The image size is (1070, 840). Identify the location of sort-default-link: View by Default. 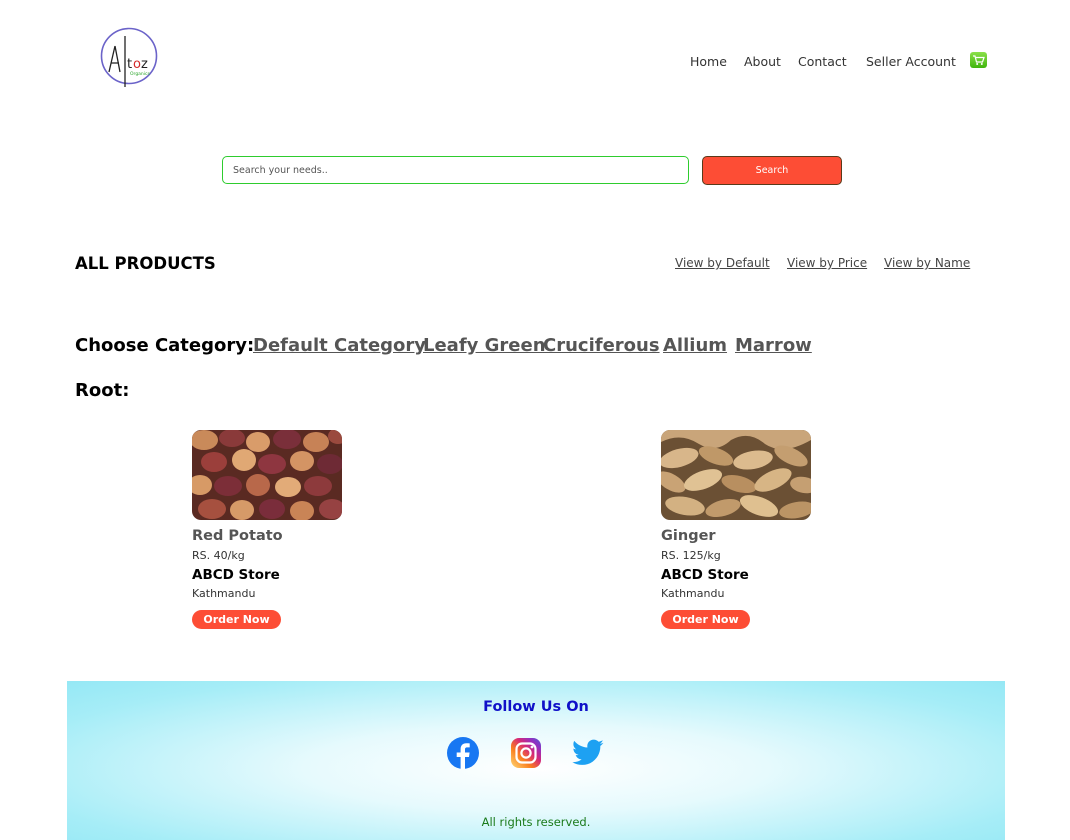
(722, 263).